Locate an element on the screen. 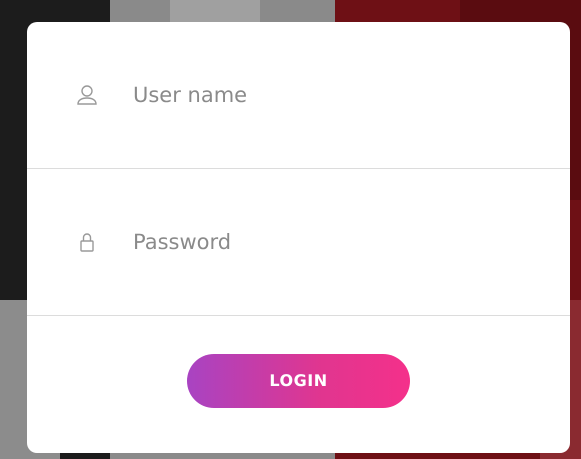 The height and width of the screenshot is (459, 581). login-button: LOGIN is located at coordinates (298, 381).